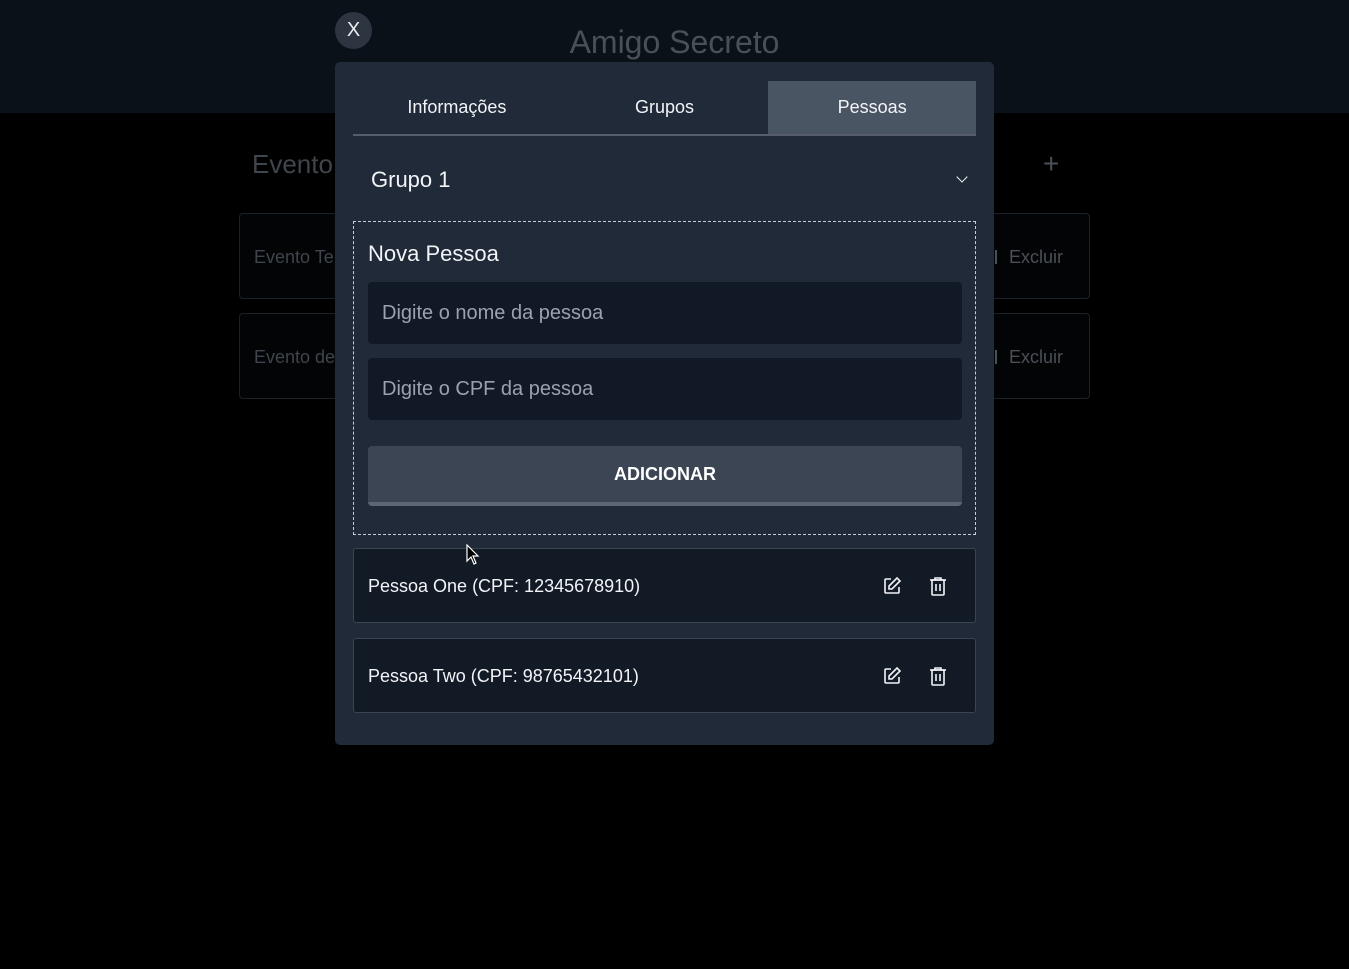 The width and height of the screenshot is (1349, 969). What do you see at coordinates (457, 107) in the screenshot?
I see `tab-informacoes: Informações` at bounding box center [457, 107].